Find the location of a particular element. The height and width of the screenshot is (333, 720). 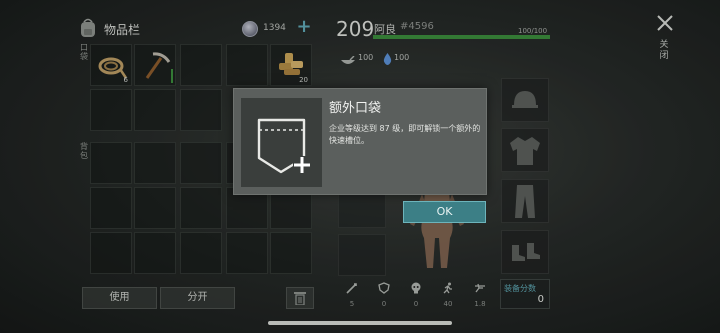

extra-pocket-dialog: 额外口袋 企业等级达到 87 级，即可解锁一个额外的快速槽位。 is located at coordinates (360, 141).